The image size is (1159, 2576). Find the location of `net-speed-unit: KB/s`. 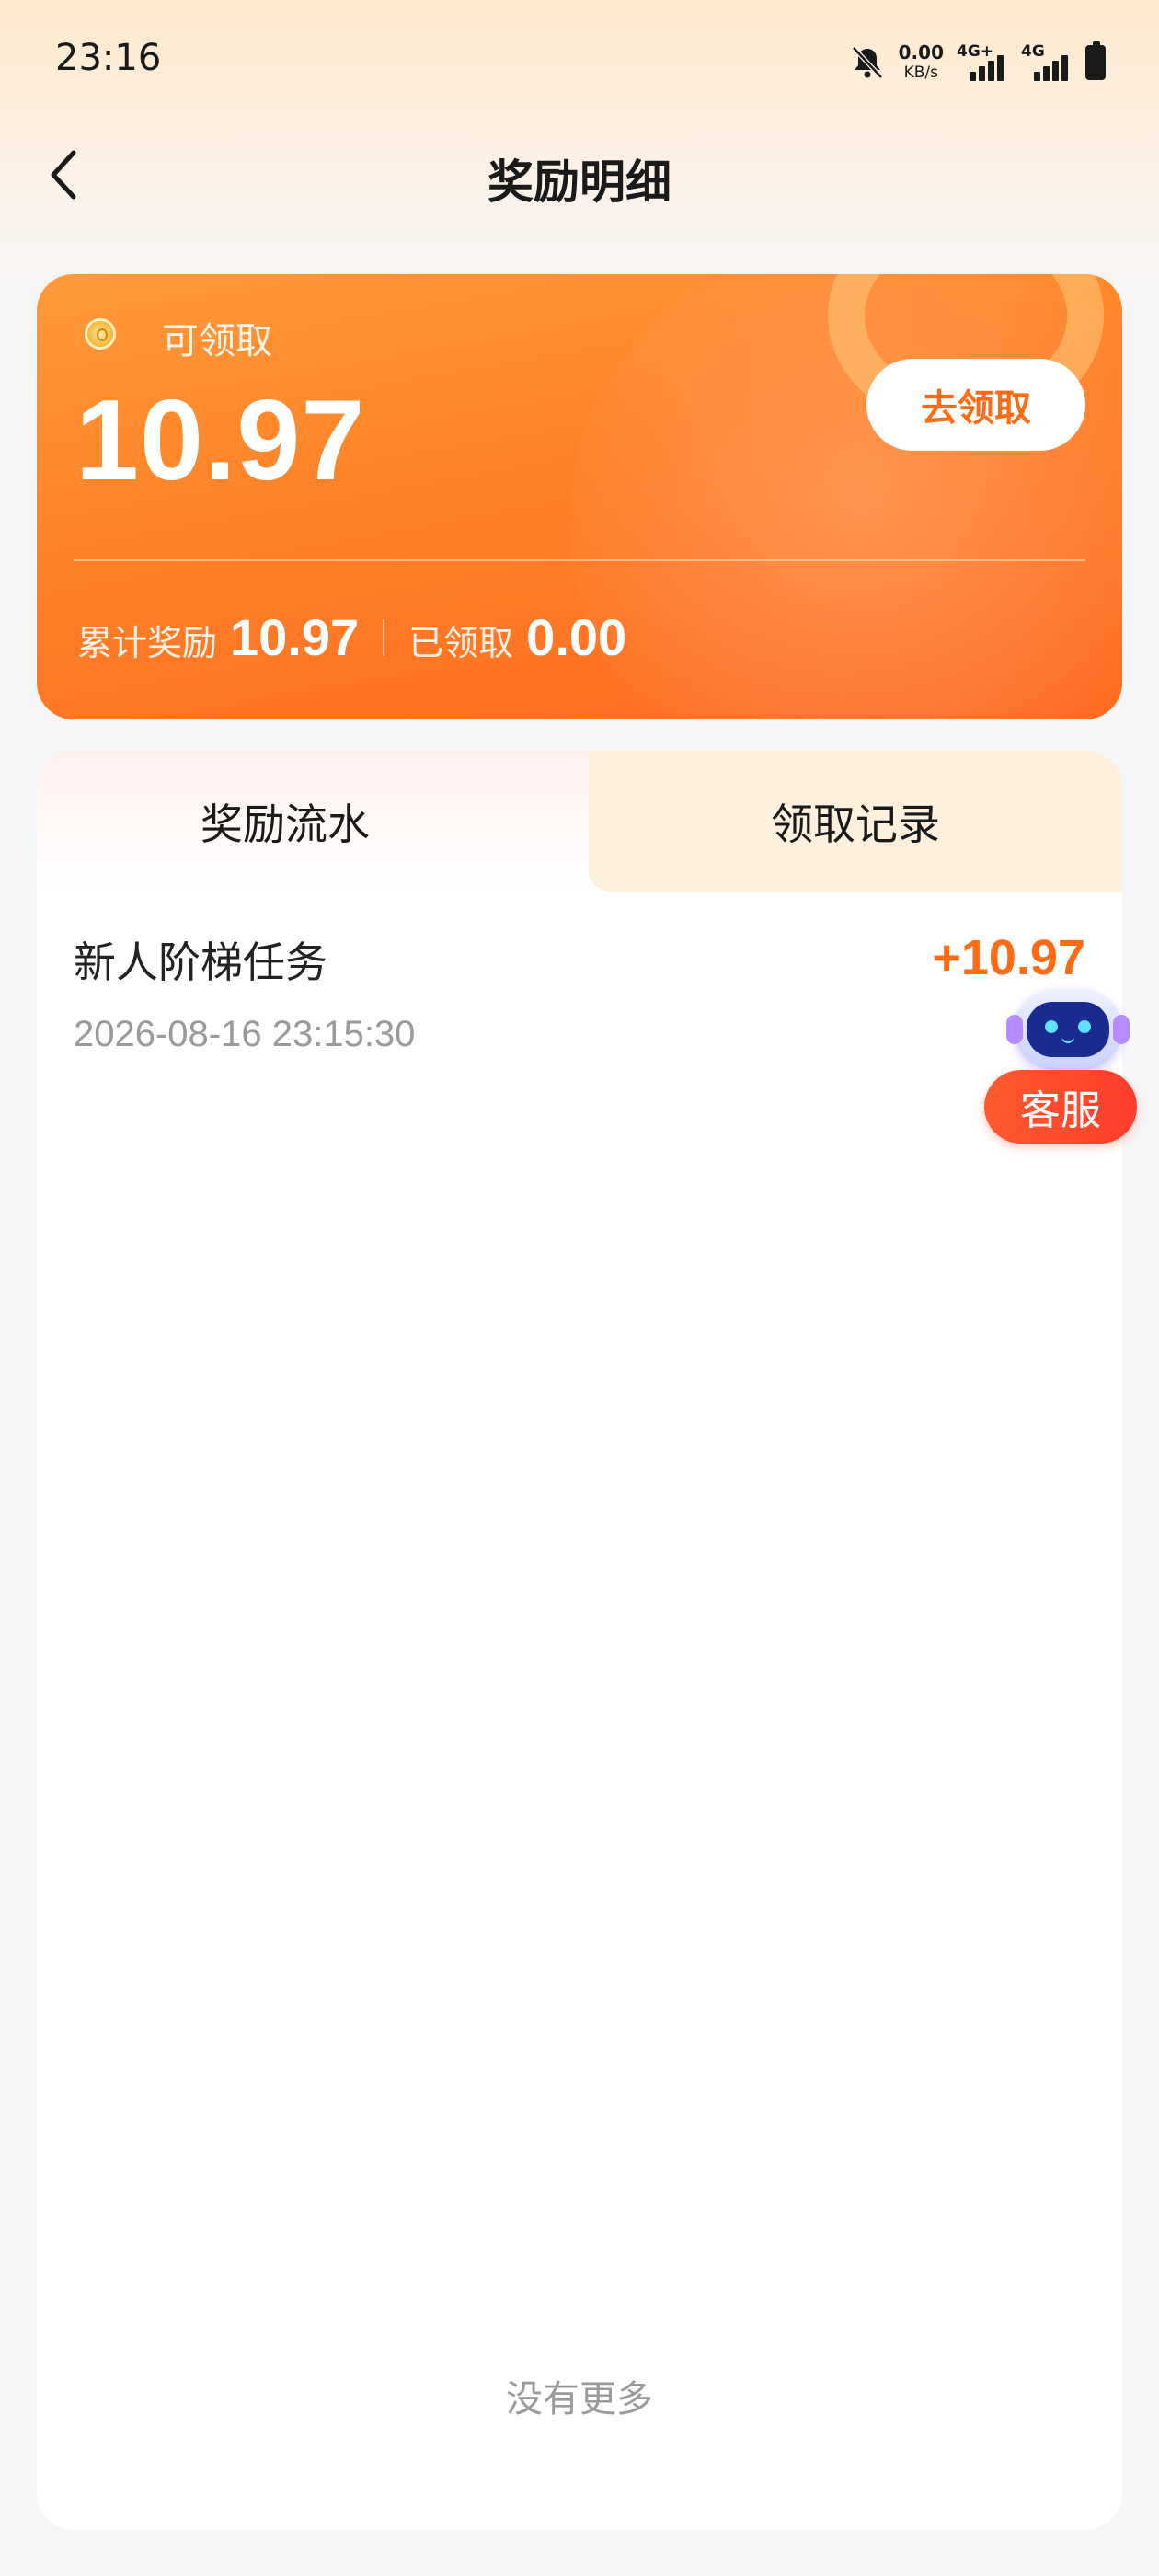

net-speed-unit: KB/s is located at coordinates (921, 72).